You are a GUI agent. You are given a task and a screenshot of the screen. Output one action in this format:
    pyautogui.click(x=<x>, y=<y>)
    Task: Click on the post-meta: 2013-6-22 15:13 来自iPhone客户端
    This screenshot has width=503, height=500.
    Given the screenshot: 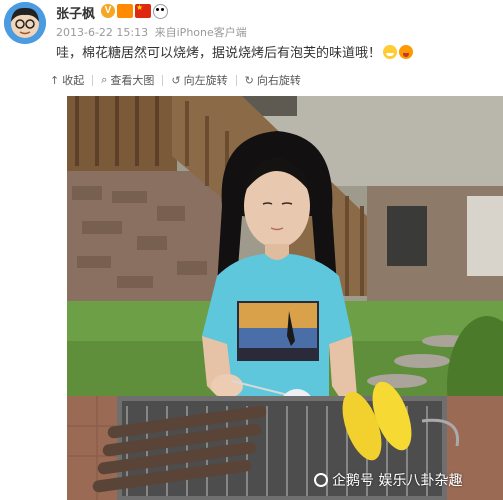 What is the action you would take?
    pyautogui.click(x=151, y=32)
    